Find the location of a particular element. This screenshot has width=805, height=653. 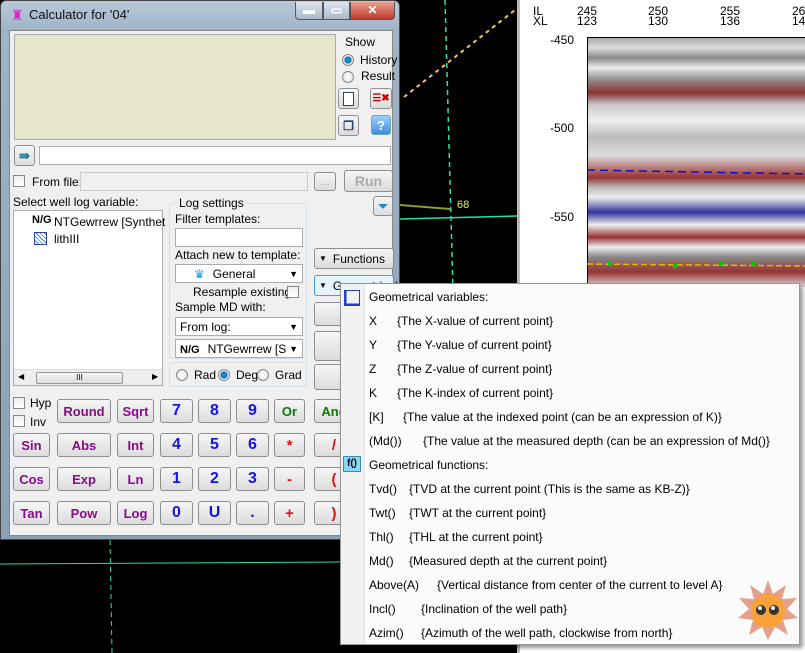

menu-item: Y {The Y-value of current point} is located at coordinates (460, 345).